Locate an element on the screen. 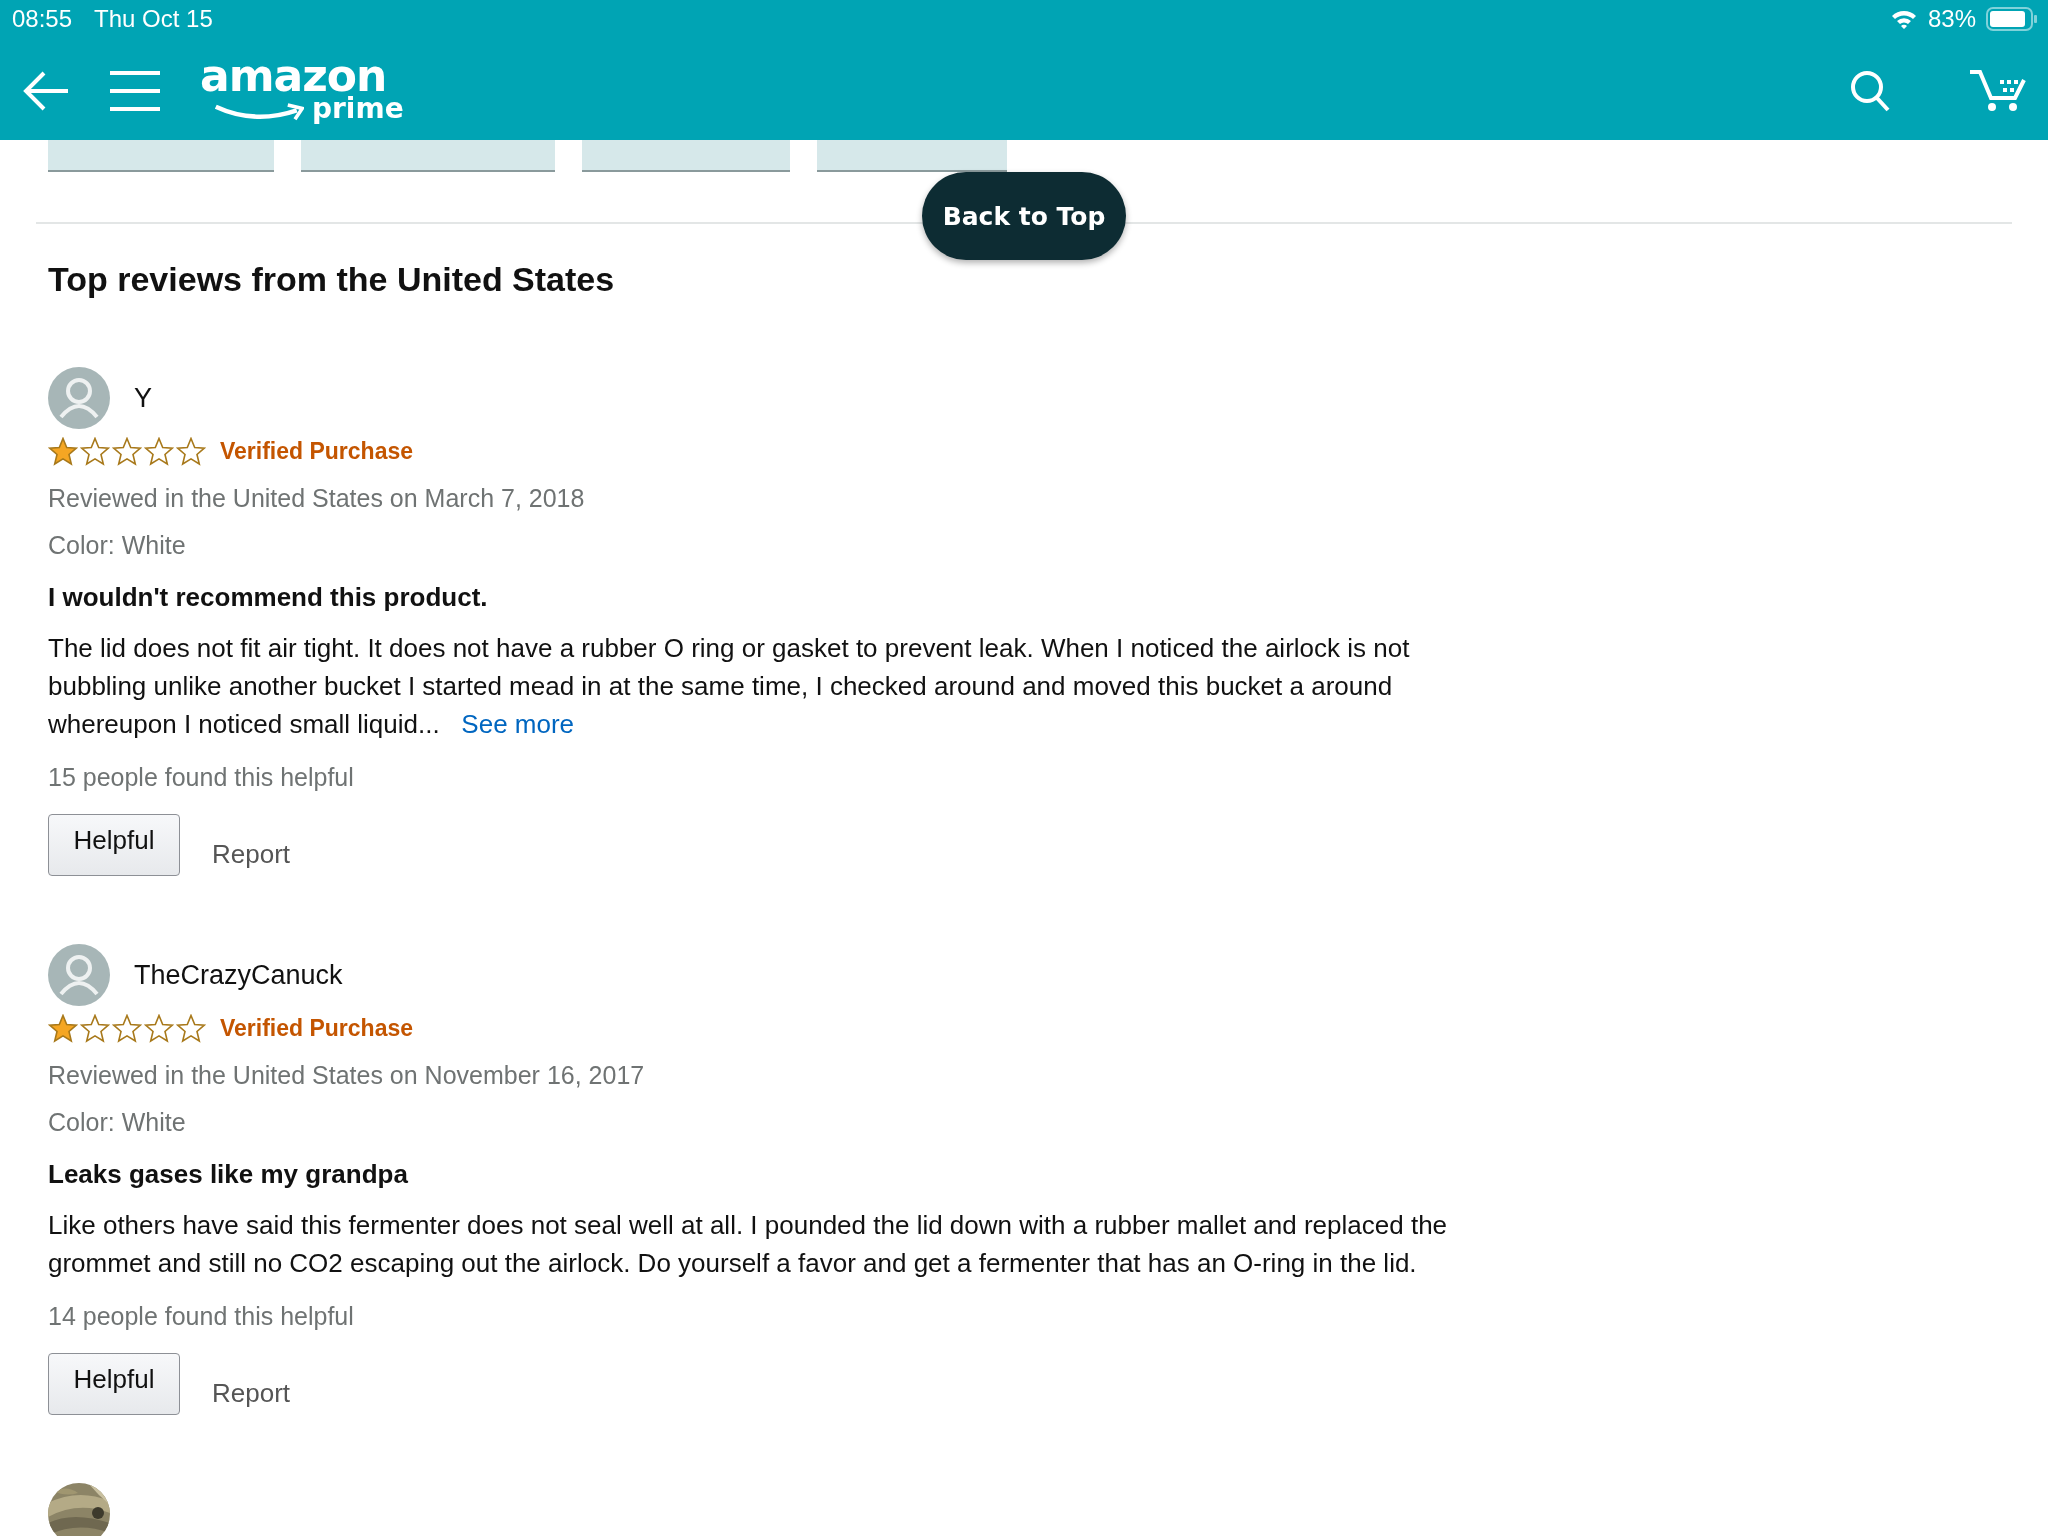 This screenshot has width=2048, height=1536. review-title: Leaks gases like my grandpa is located at coordinates (228, 1174).